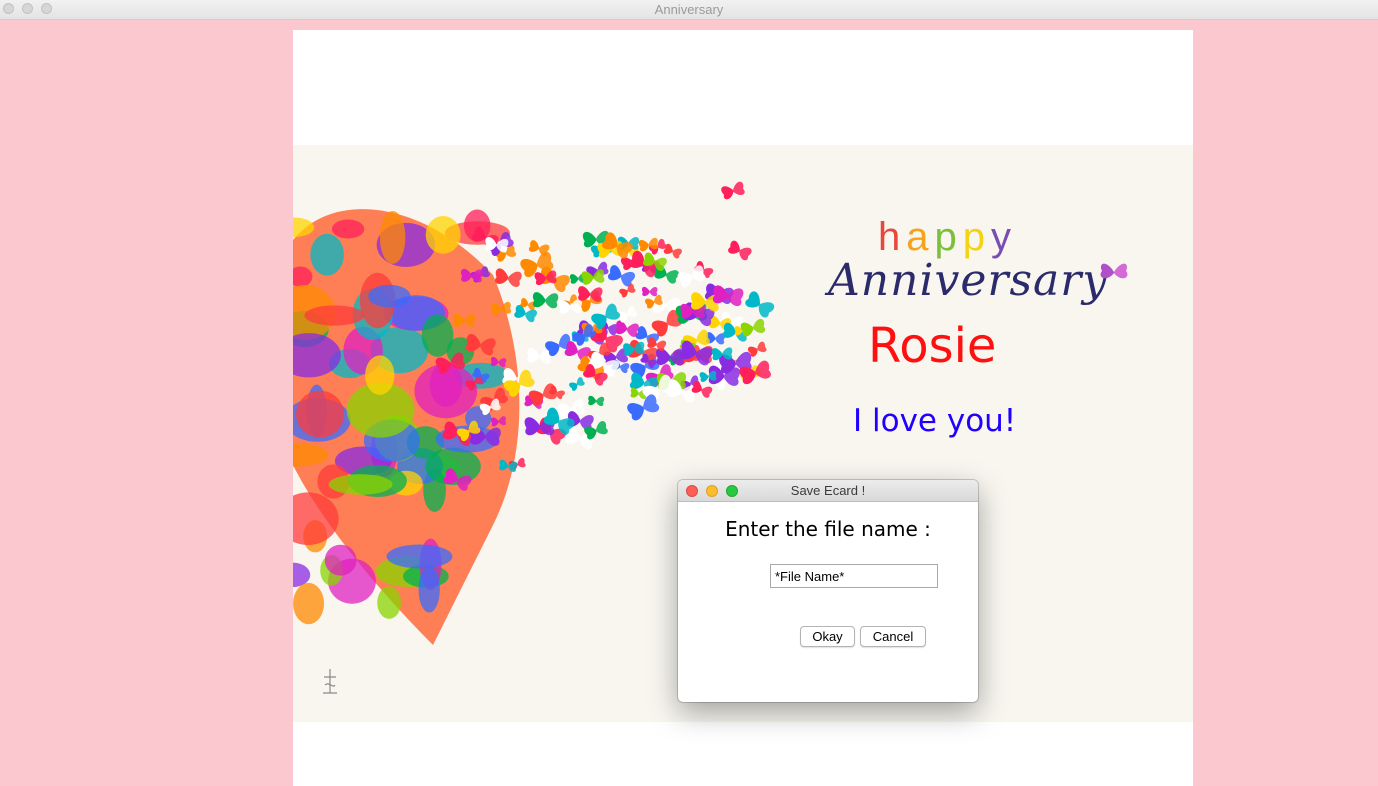 This screenshot has width=1378, height=786. I want to click on okay-button: Okay, so click(827, 636).